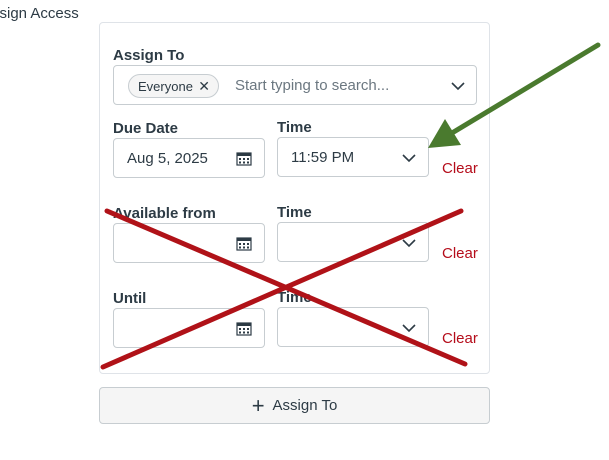 This screenshot has height=460, width=609. I want to click on section-label: ssign Access, so click(39, 13).